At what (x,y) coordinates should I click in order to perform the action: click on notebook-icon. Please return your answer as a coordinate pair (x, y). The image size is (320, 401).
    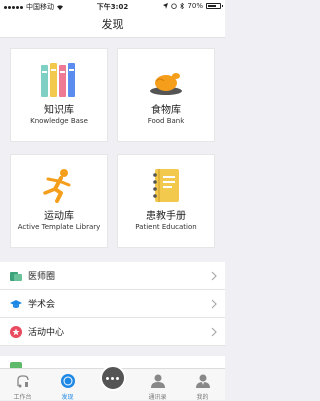
    Looking at the image, I should click on (166, 186).